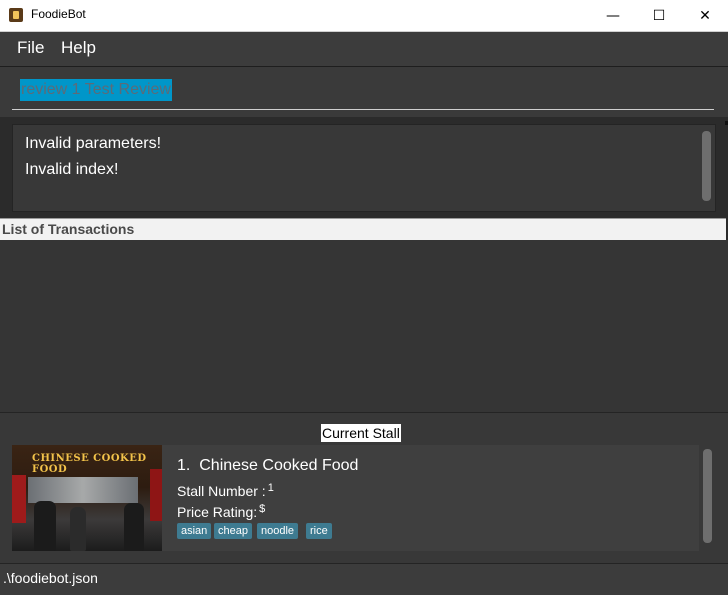 The height and width of the screenshot is (595, 728). What do you see at coordinates (364, 168) in the screenshot?
I see `result-display: Invalid parameters! Invalid index!` at bounding box center [364, 168].